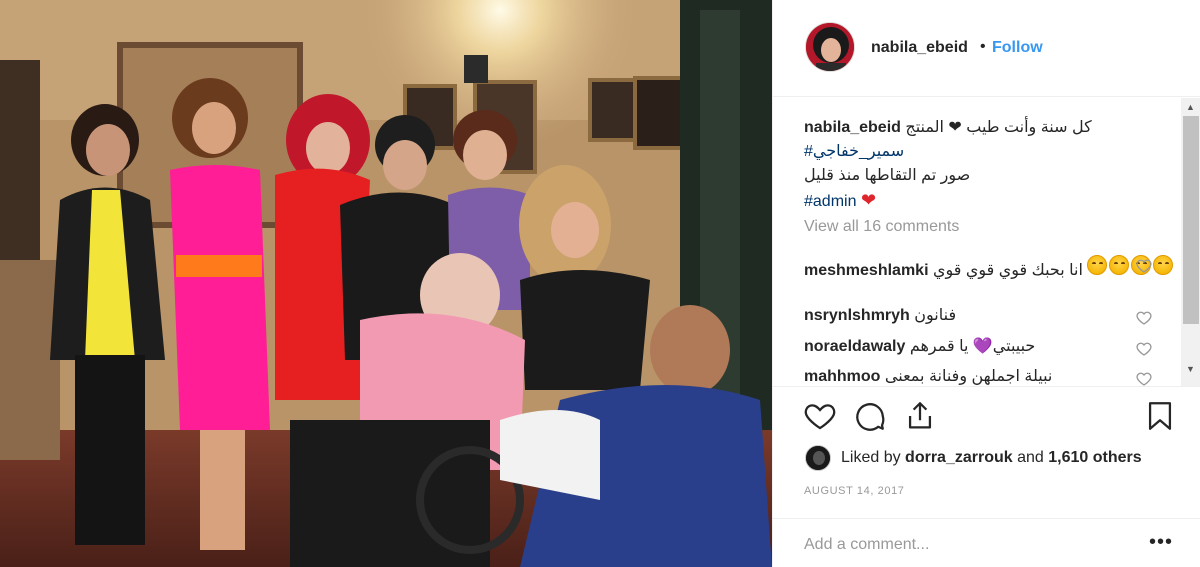  I want to click on likes-prefix: Liked by, so click(871, 457).